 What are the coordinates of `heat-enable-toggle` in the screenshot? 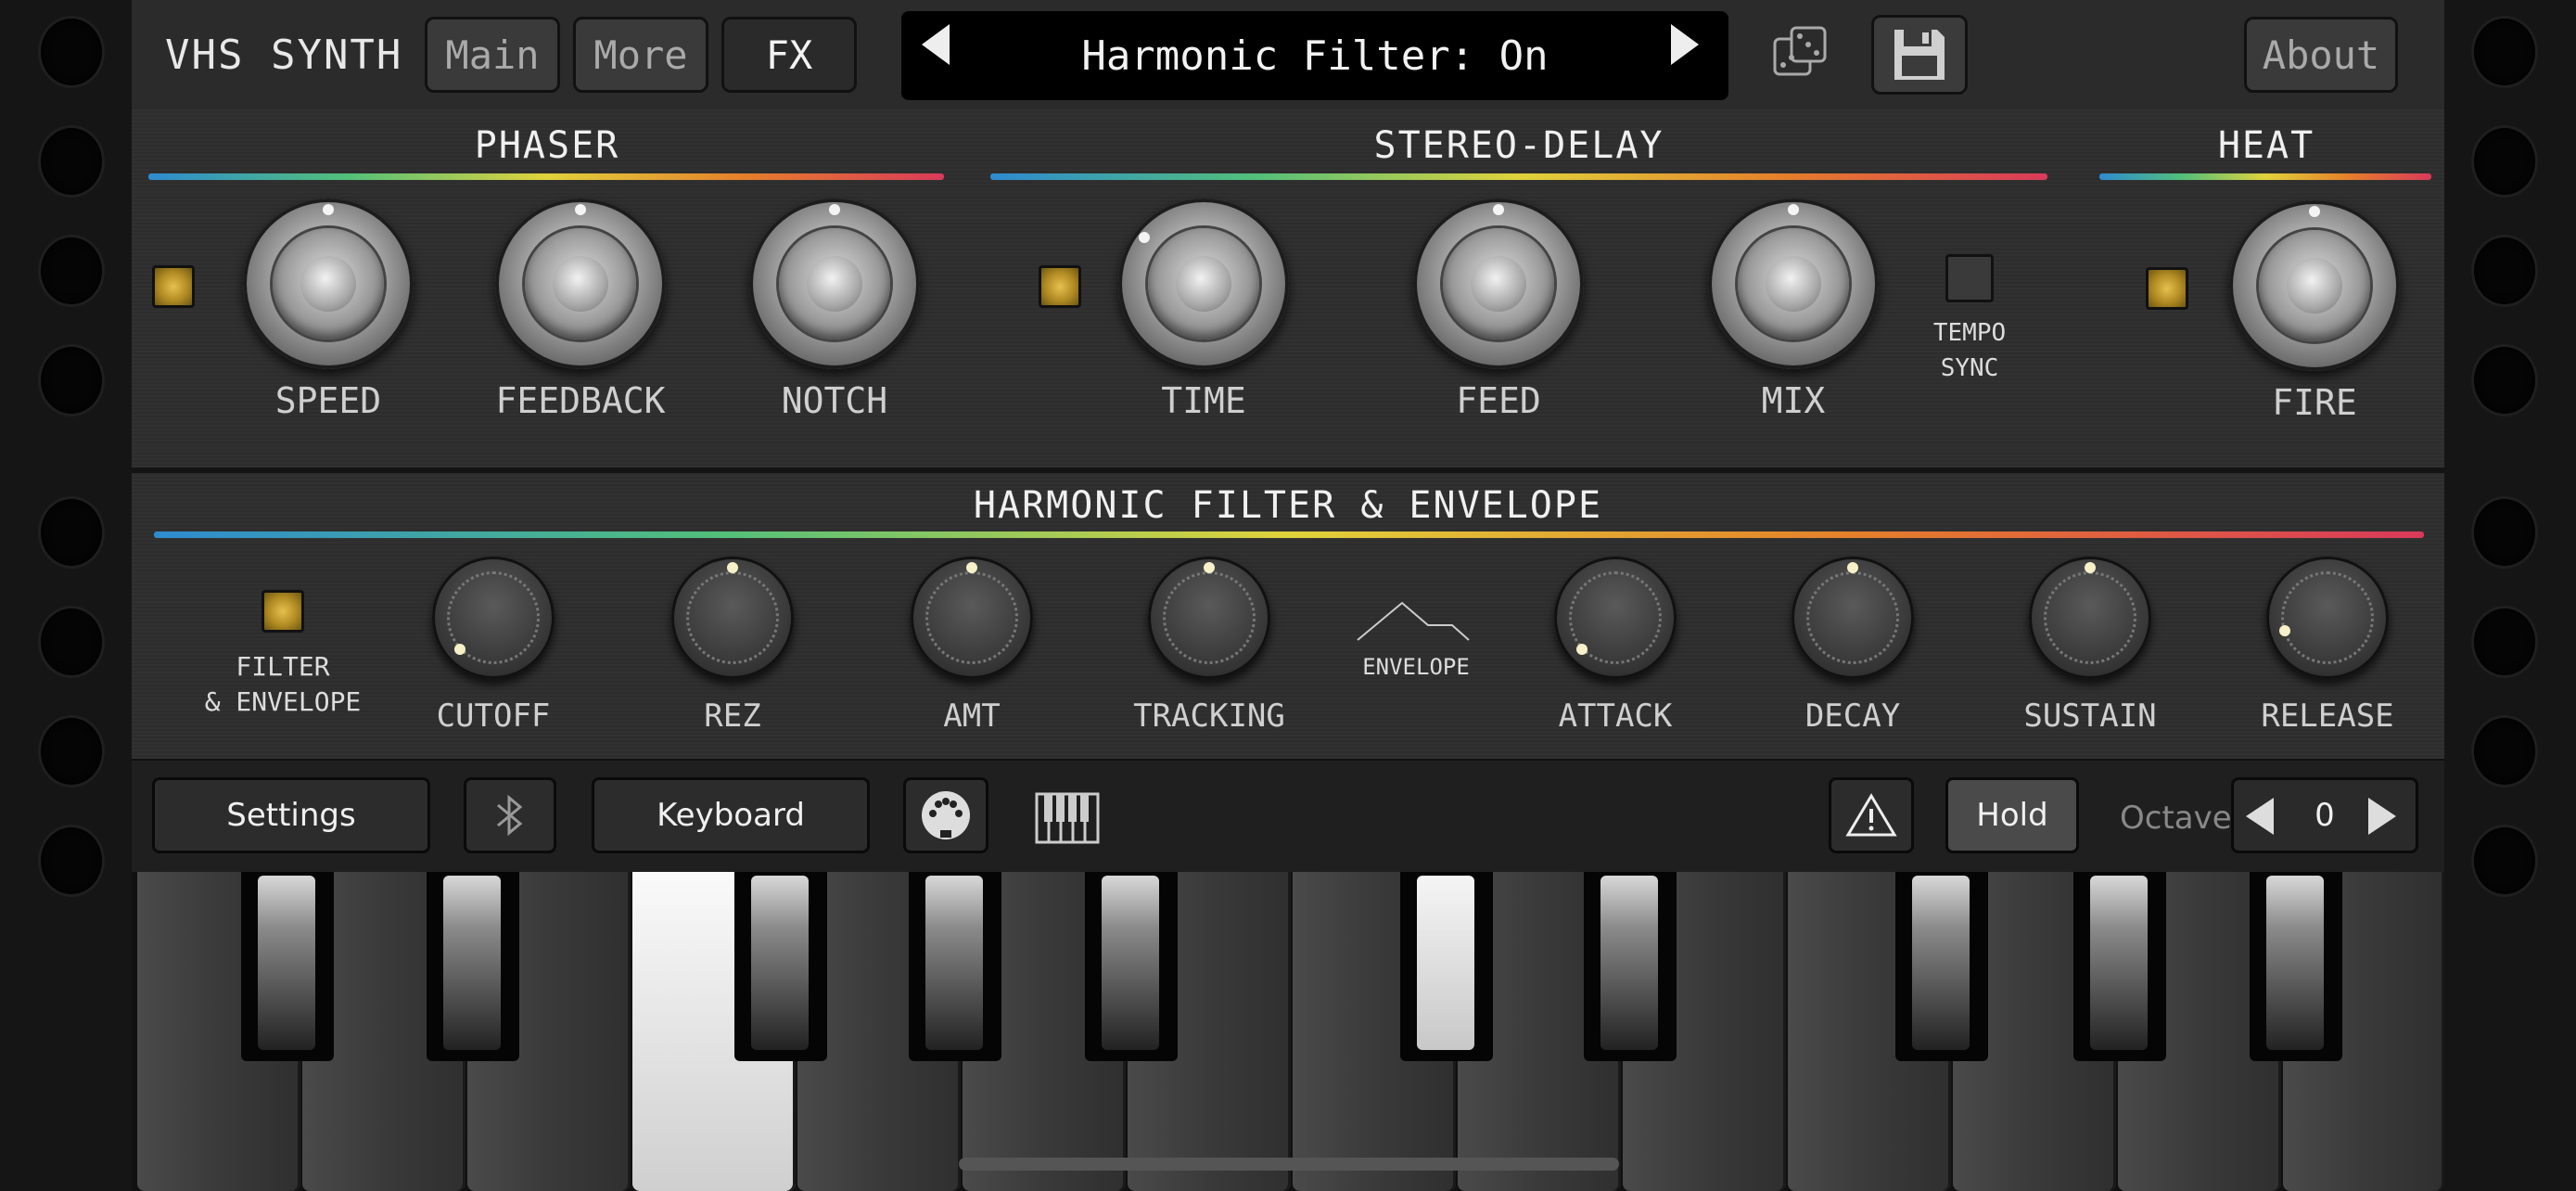 It's located at (2167, 288).